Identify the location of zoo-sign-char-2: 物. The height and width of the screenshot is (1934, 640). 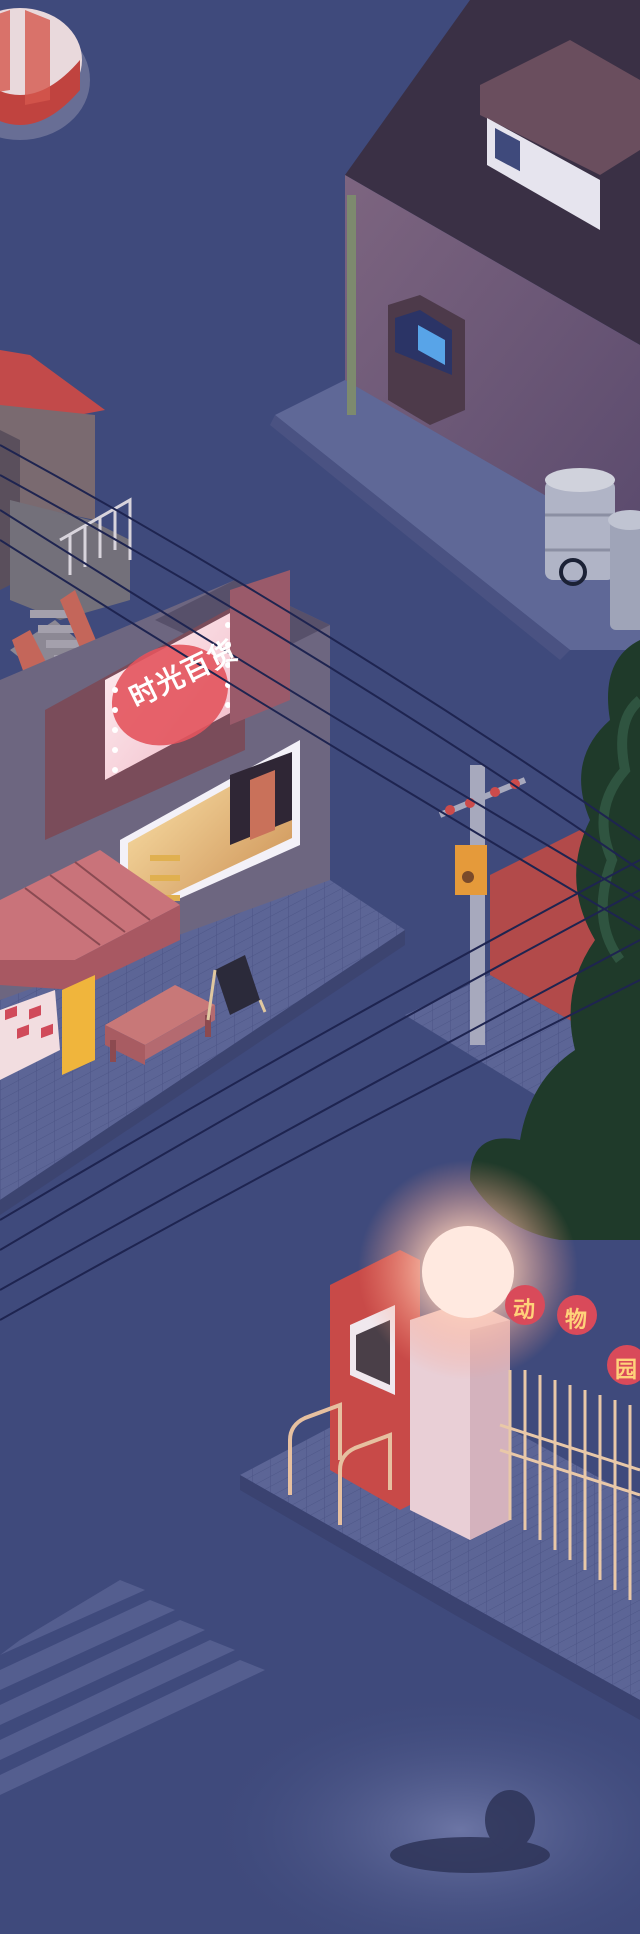
(576, 1320).